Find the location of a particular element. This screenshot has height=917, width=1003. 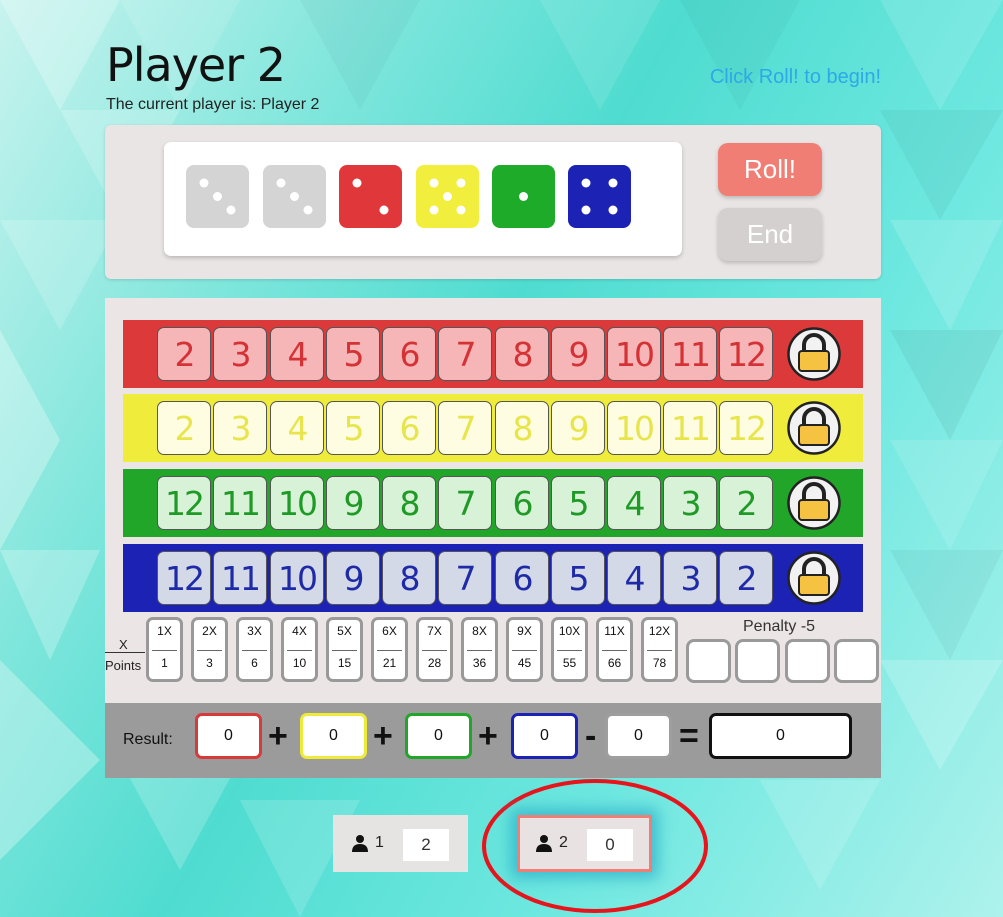

cell-red: 10 is located at coordinates (634, 354).